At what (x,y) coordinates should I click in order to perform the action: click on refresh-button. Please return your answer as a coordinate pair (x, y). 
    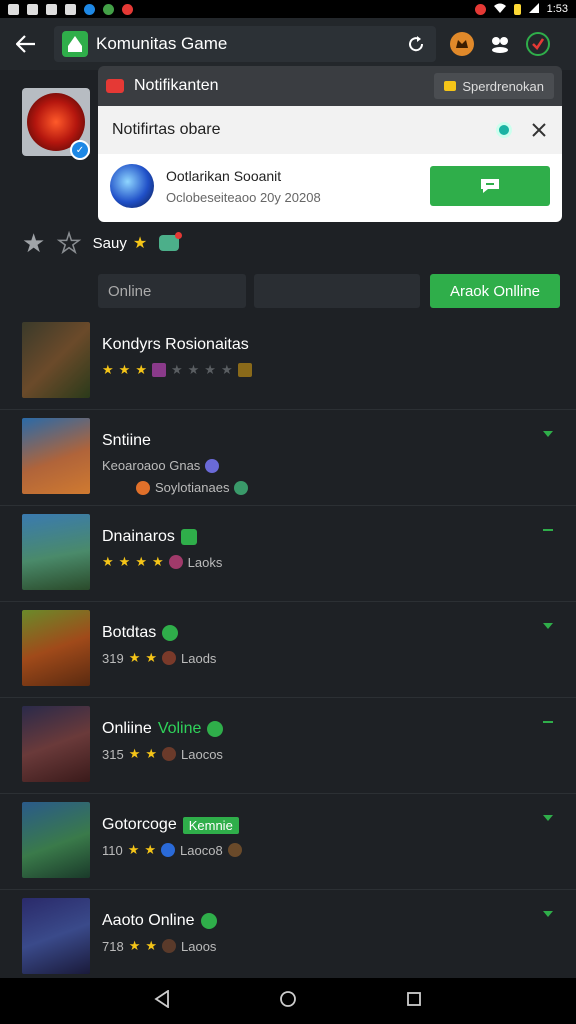
    Looking at the image, I should click on (416, 44).